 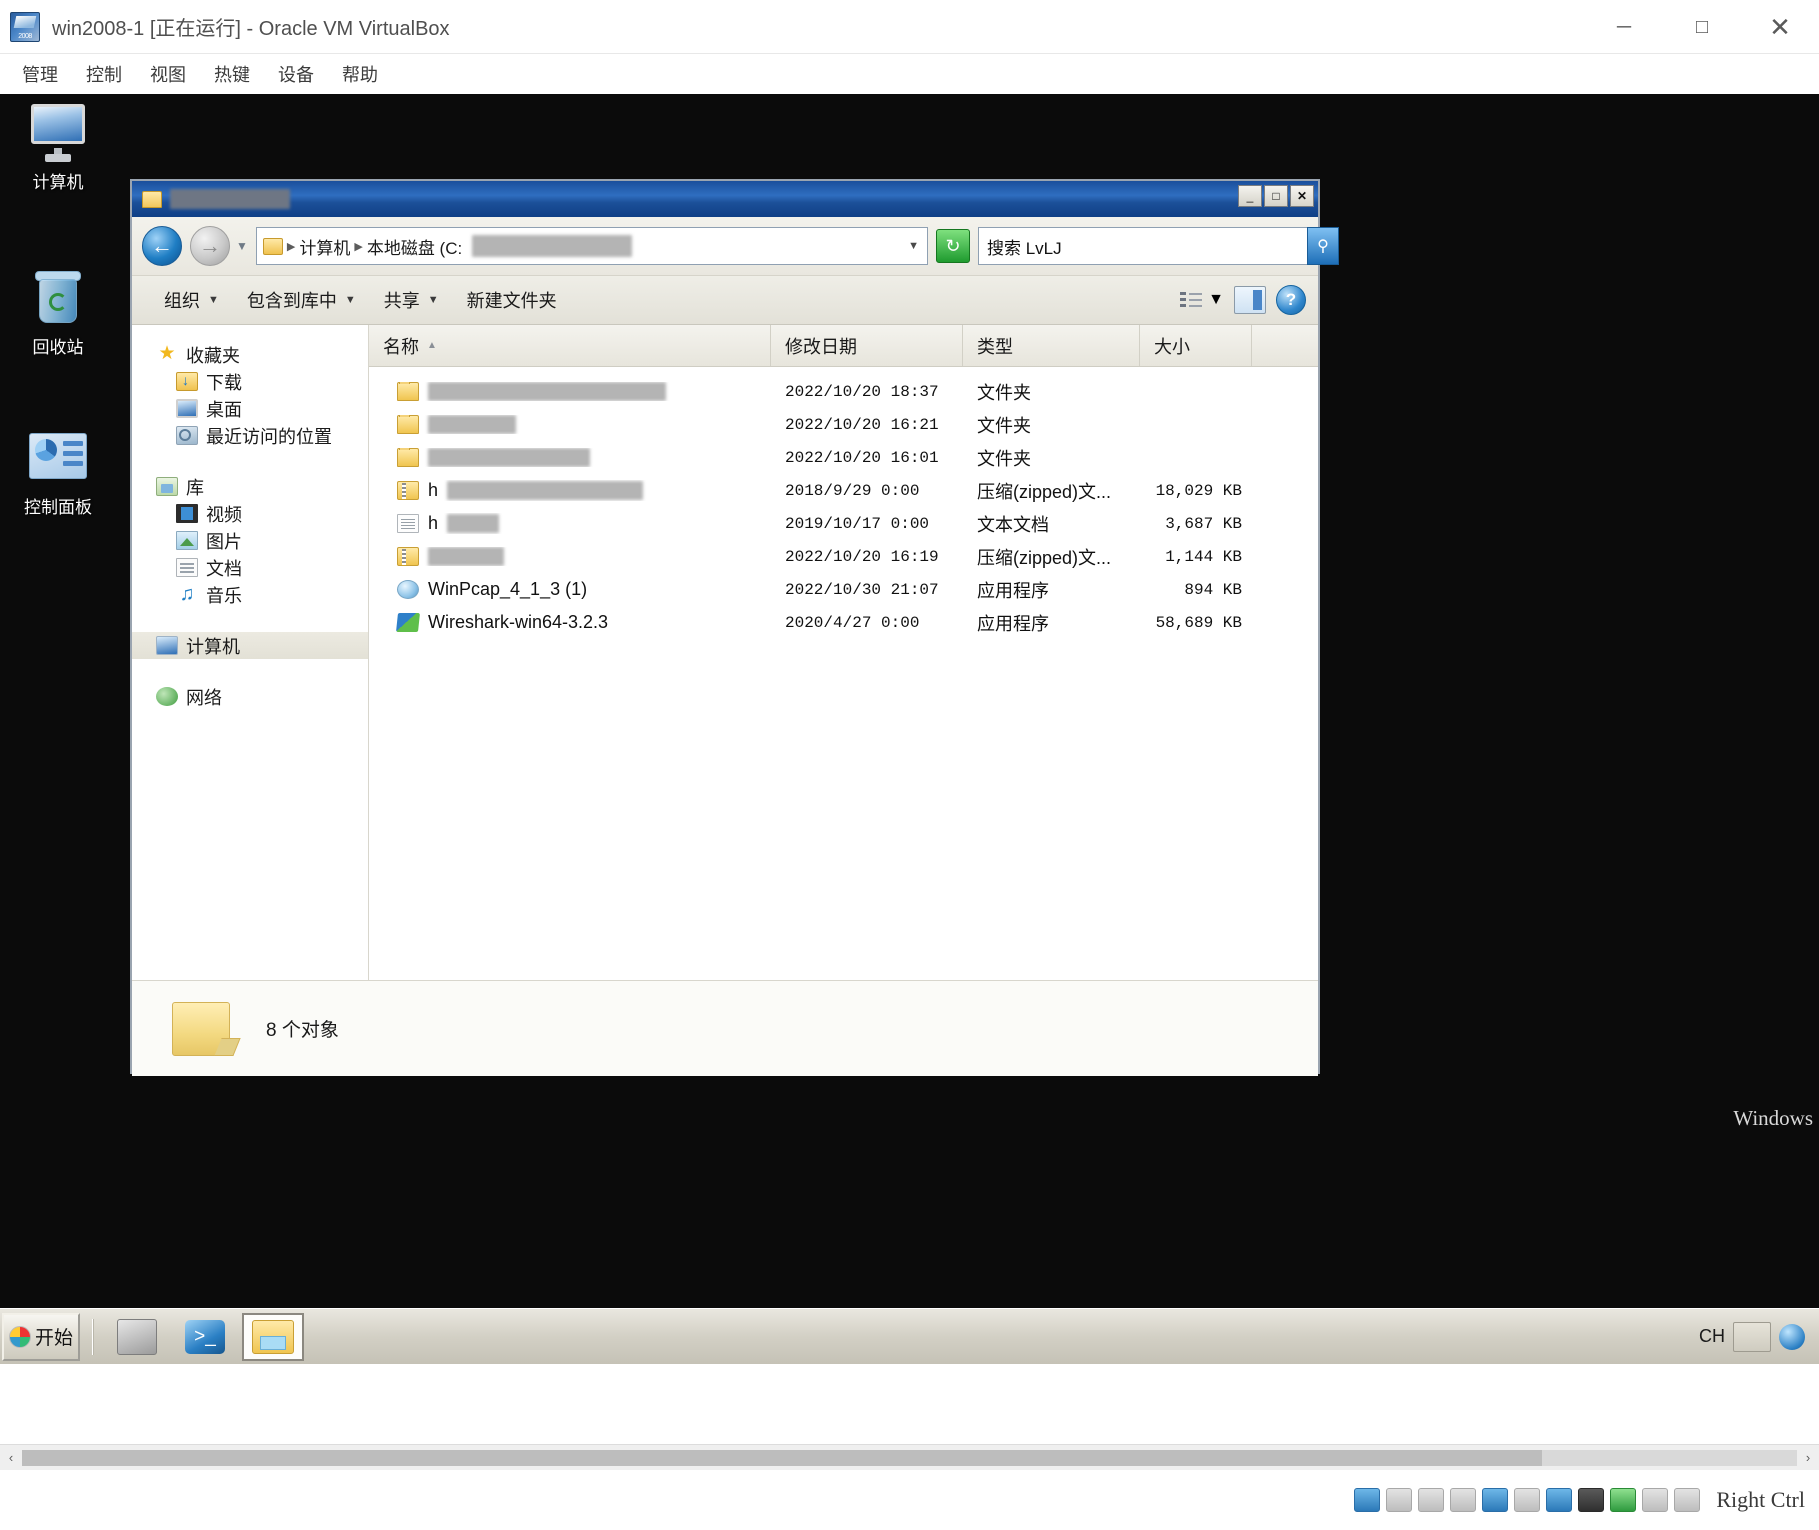 I want to click on scrollbar-track, so click(x=909, y=1457).